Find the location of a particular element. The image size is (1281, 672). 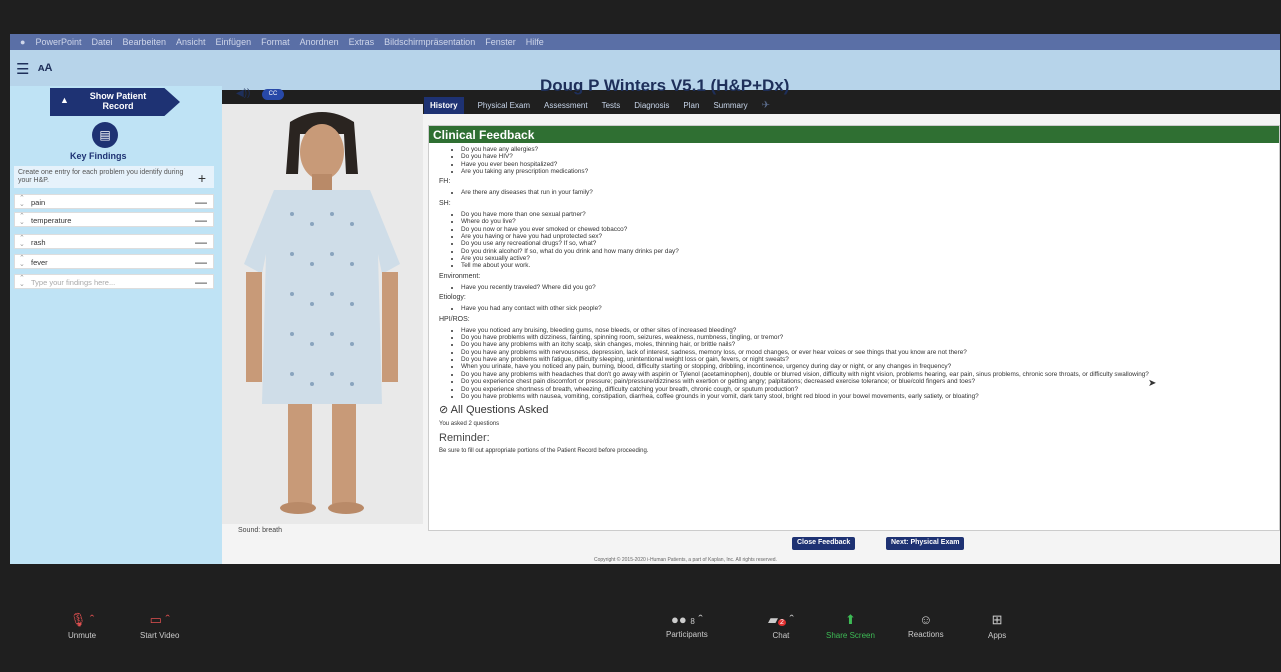

menu-fenster: Fenster is located at coordinates (500, 42).